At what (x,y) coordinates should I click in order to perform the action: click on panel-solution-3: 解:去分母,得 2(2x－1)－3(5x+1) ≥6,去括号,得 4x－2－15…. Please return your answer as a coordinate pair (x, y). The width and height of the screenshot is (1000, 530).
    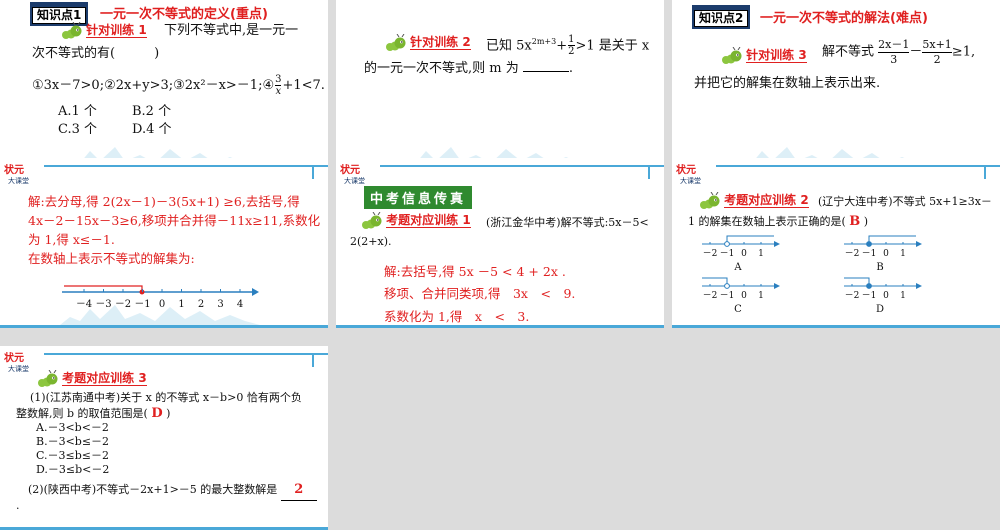
    Looking at the image, I should click on (164, 243).